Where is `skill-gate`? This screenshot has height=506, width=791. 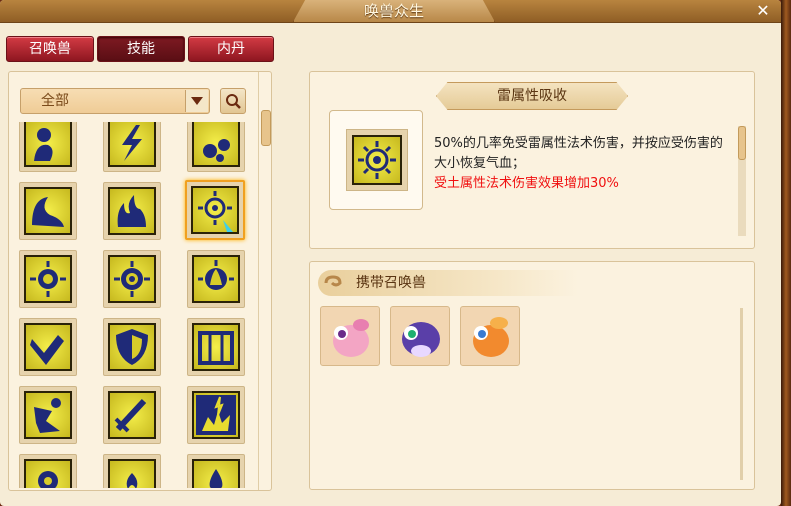
skill-gate is located at coordinates (216, 347).